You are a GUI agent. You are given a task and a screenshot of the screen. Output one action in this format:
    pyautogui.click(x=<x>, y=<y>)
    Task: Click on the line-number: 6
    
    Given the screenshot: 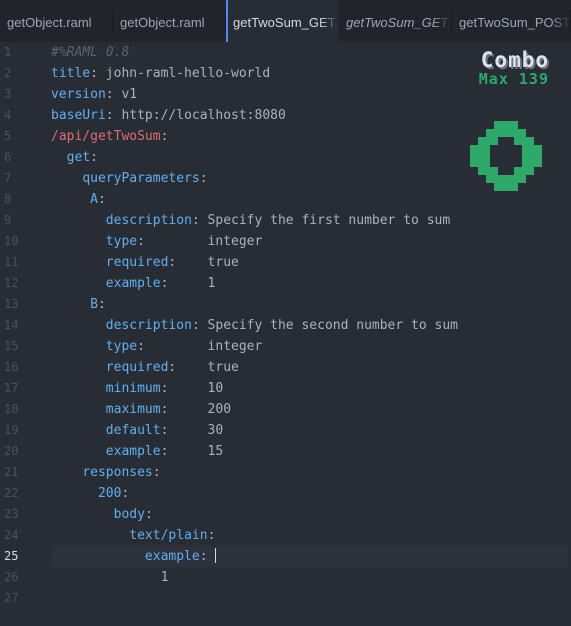 What is the action you would take?
    pyautogui.click(x=8, y=157)
    